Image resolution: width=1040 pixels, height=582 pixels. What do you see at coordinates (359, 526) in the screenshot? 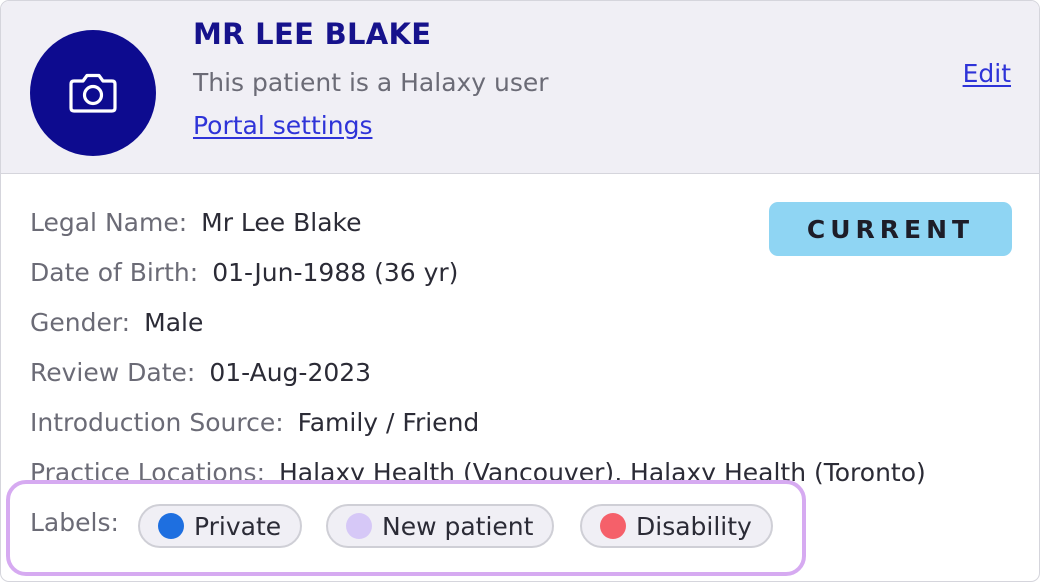
I see `new-patient-color-dot` at bounding box center [359, 526].